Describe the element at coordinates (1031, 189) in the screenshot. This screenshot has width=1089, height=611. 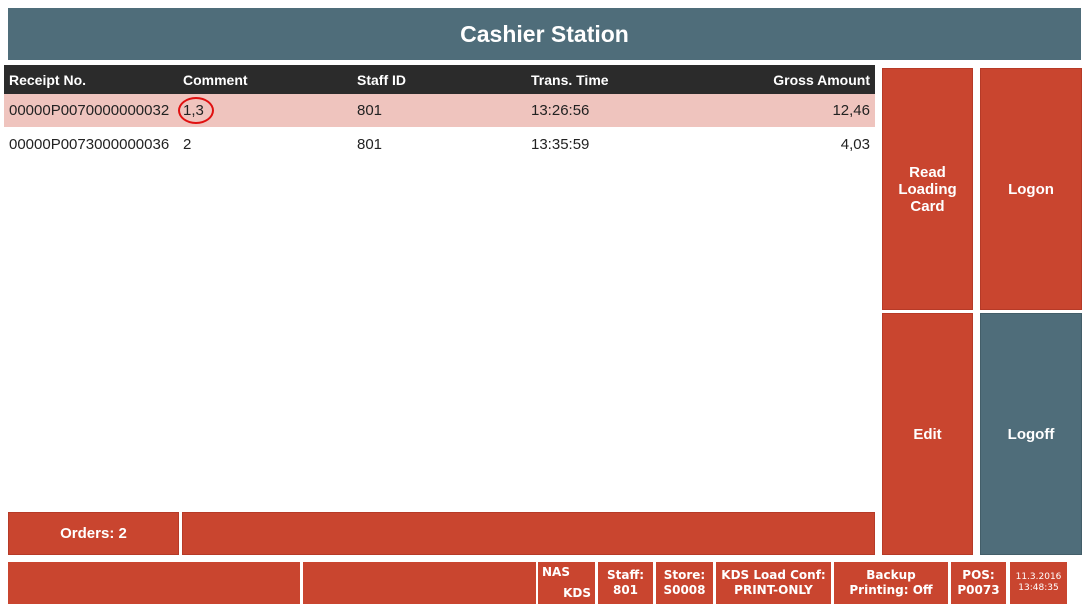
I see `logon-button: Logon` at that location.